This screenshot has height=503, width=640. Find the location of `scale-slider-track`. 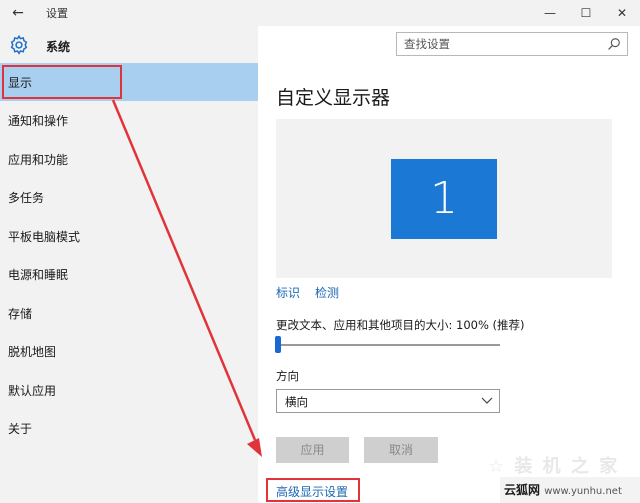

scale-slider-track is located at coordinates (388, 345).